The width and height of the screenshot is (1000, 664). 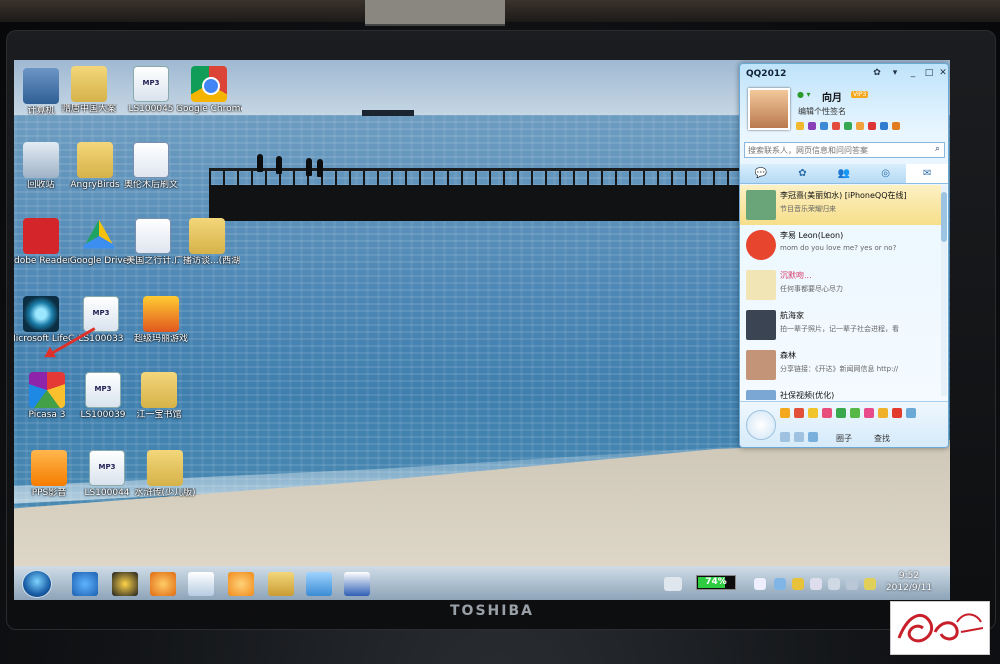 I want to click on contact-item: 社保视频(优化), so click(x=840, y=392).